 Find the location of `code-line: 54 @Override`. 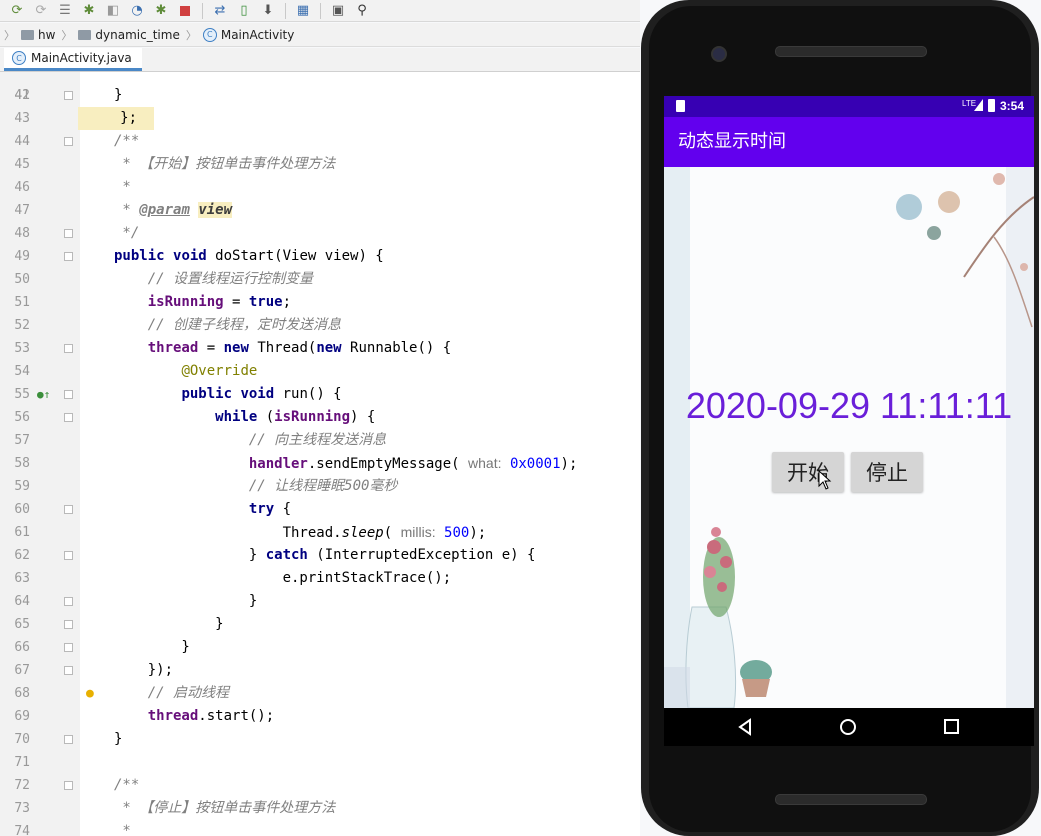

code-line: 54 @Override is located at coordinates (320, 371).